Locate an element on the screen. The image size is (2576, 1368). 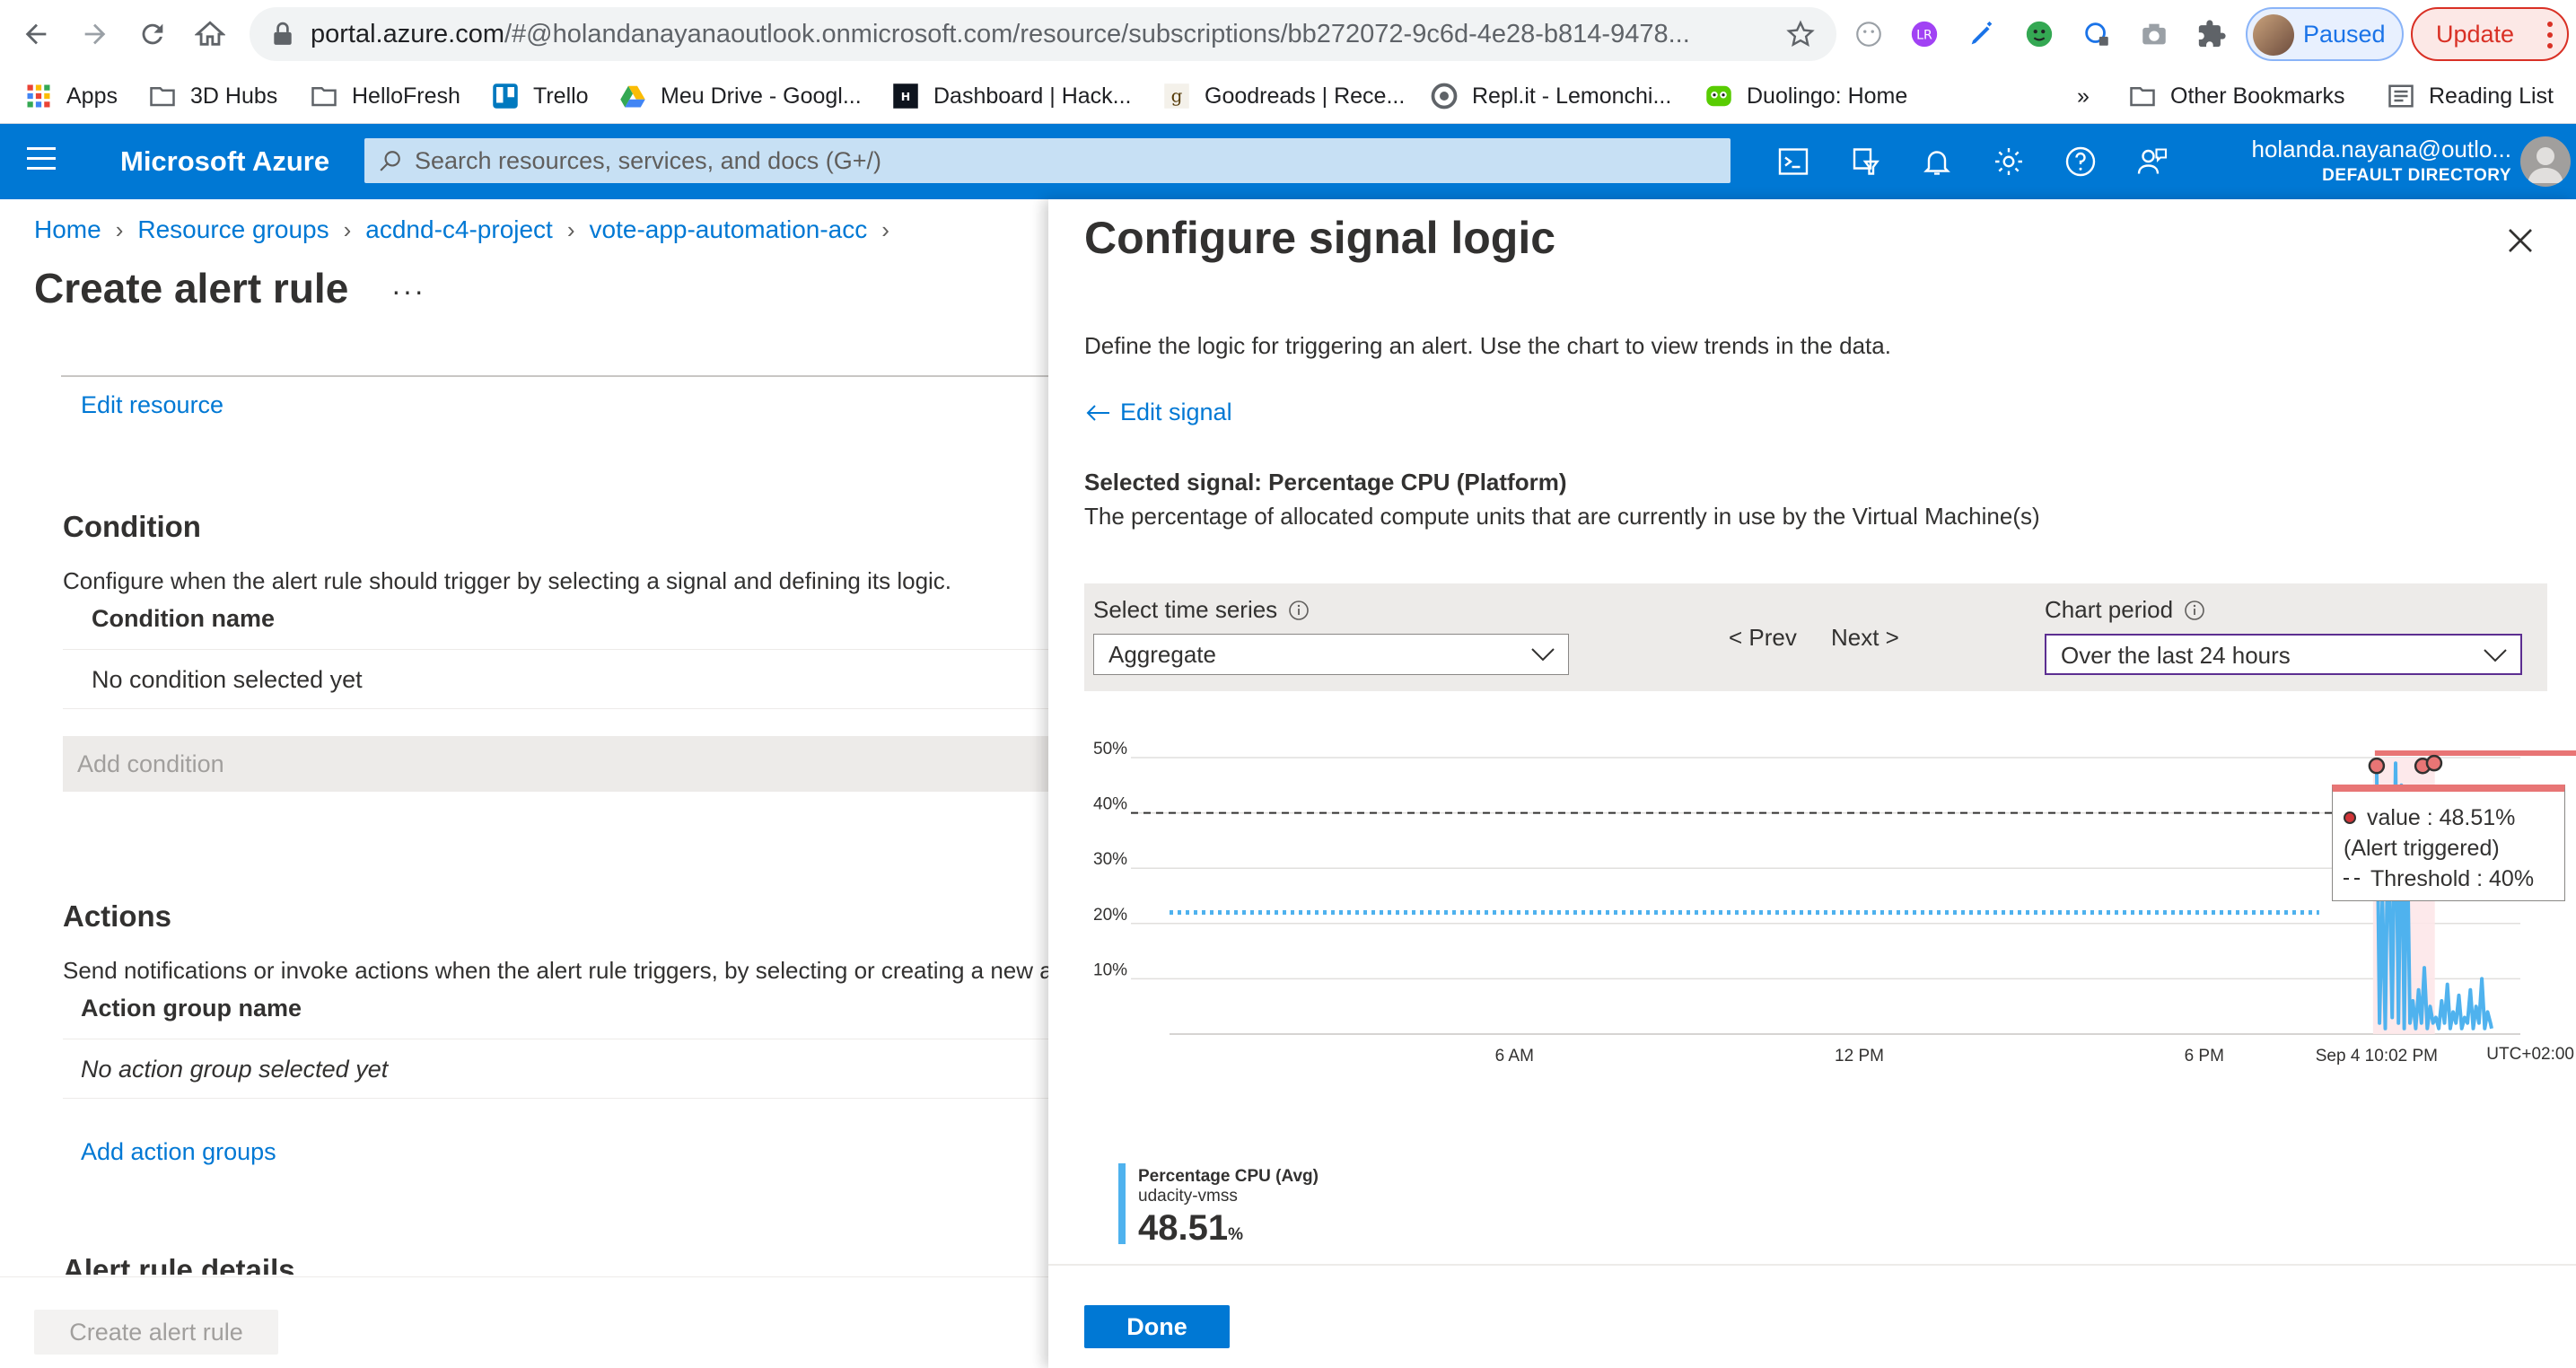
add-action-groups-link: Add action groups is located at coordinates (178, 1152).